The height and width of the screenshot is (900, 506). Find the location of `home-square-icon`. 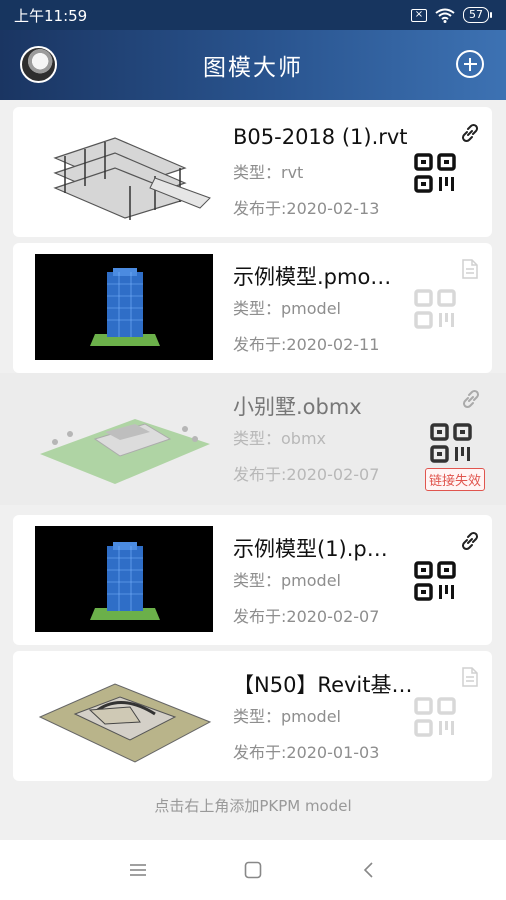

home-square-icon is located at coordinates (253, 870).